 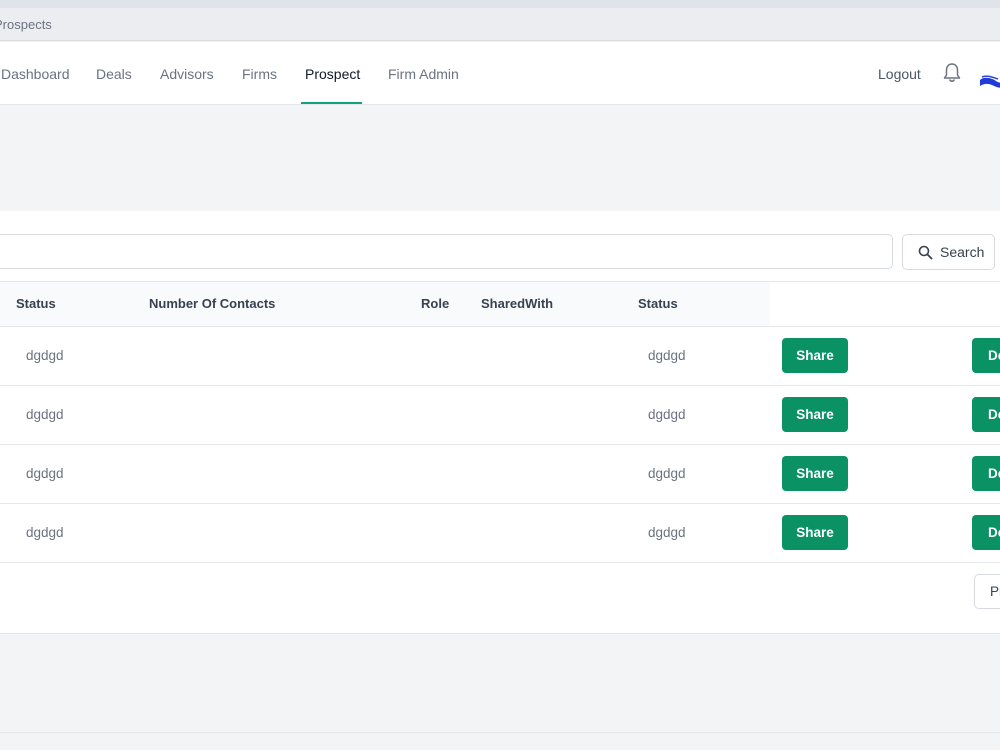 What do you see at coordinates (435, 303) in the screenshot?
I see `column-header-role: Role` at bounding box center [435, 303].